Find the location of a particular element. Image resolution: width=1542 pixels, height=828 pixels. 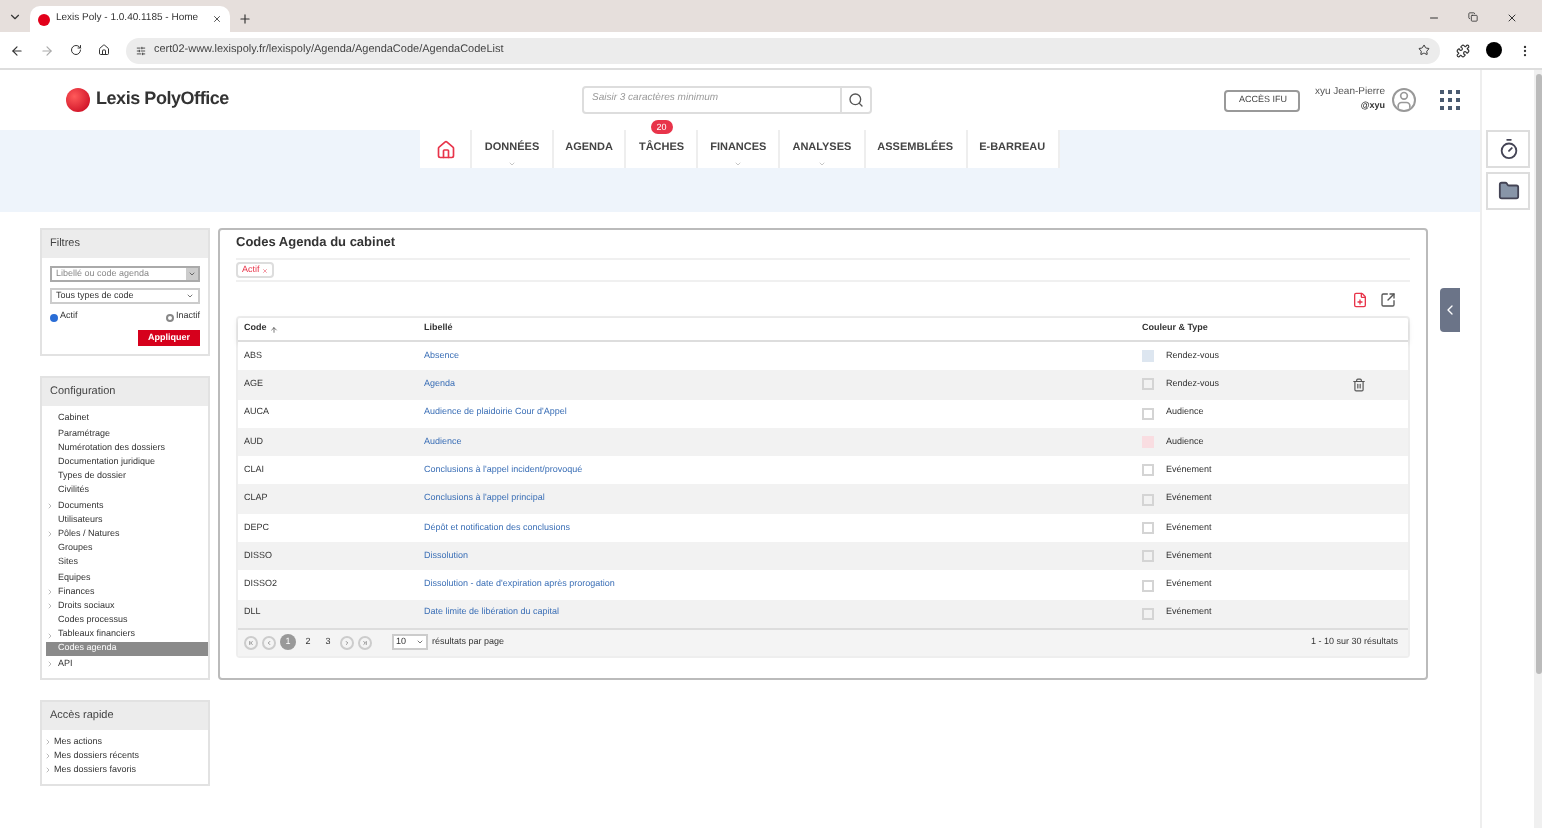

folder-button is located at coordinates (1508, 191).